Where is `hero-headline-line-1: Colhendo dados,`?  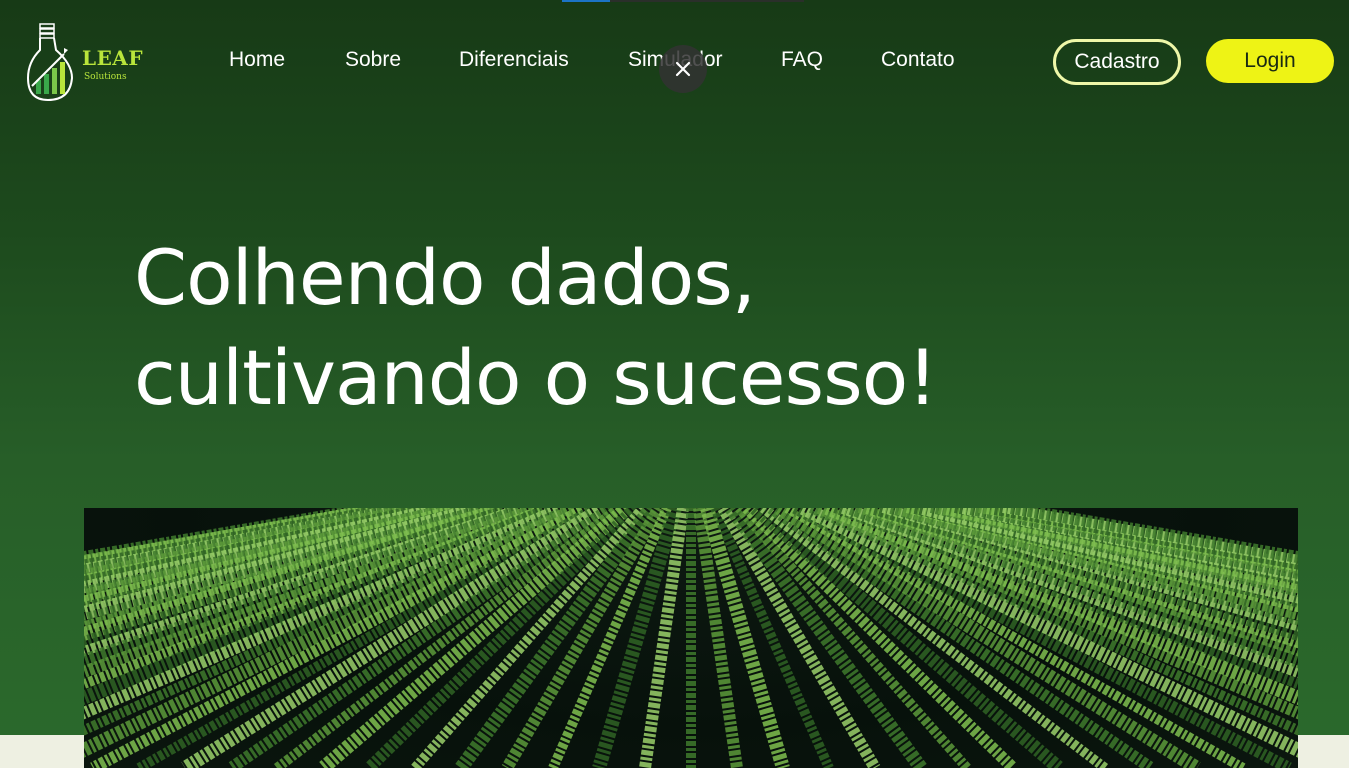 hero-headline-line-1: Colhendo dados, is located at coordinates (445, 277).